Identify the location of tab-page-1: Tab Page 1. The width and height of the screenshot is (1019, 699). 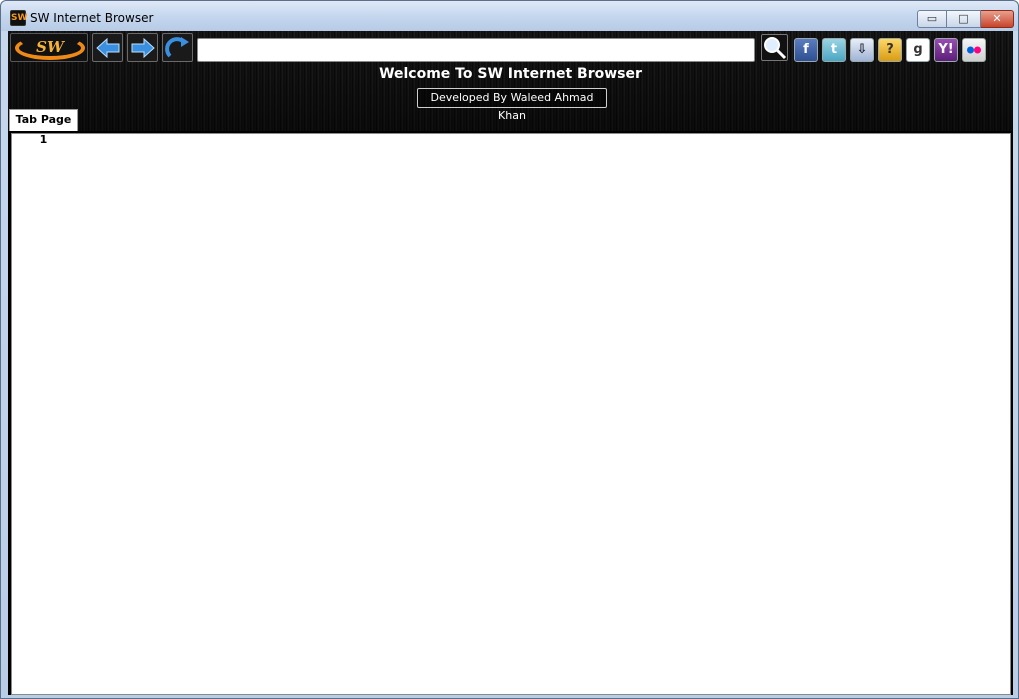
(43, 127).